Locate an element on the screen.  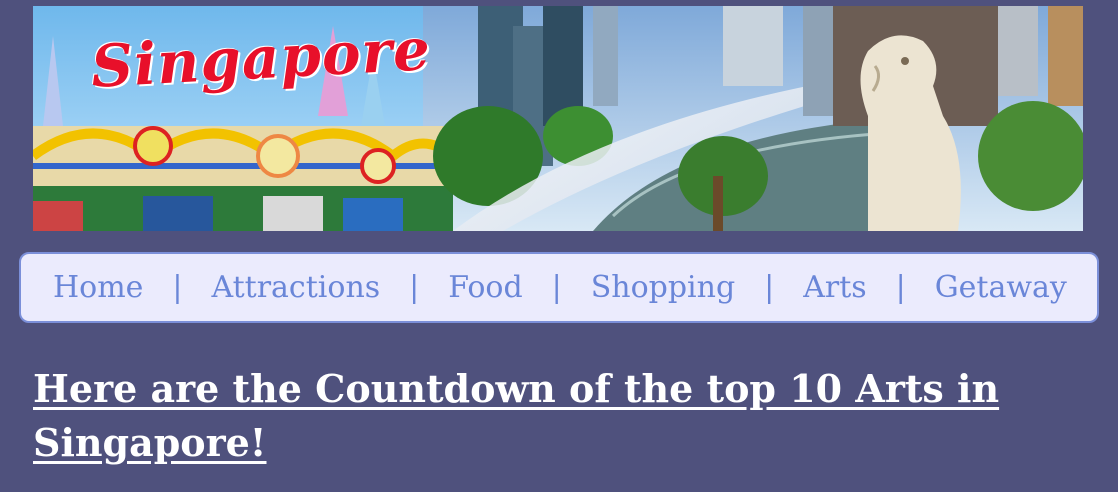
nav-link-food: Food is located at coordinates (485, 287).